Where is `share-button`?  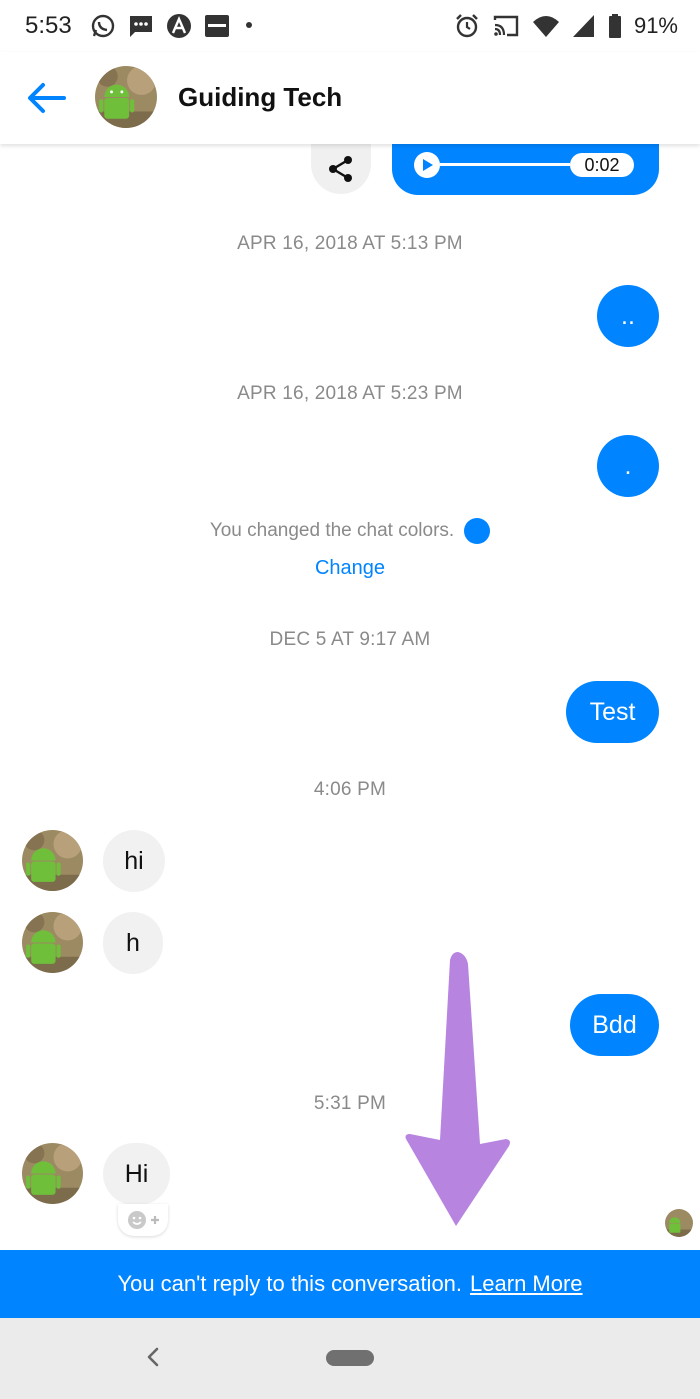
share-button is located at coordinates (341, 169).